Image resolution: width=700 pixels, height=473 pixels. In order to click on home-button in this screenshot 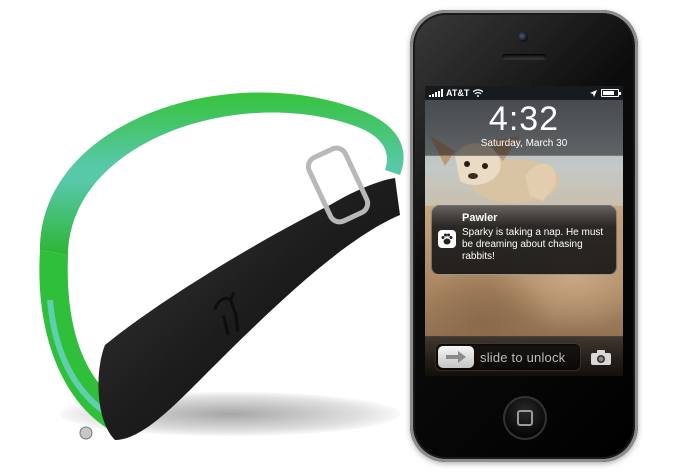, I will do `click(525, 418)`.